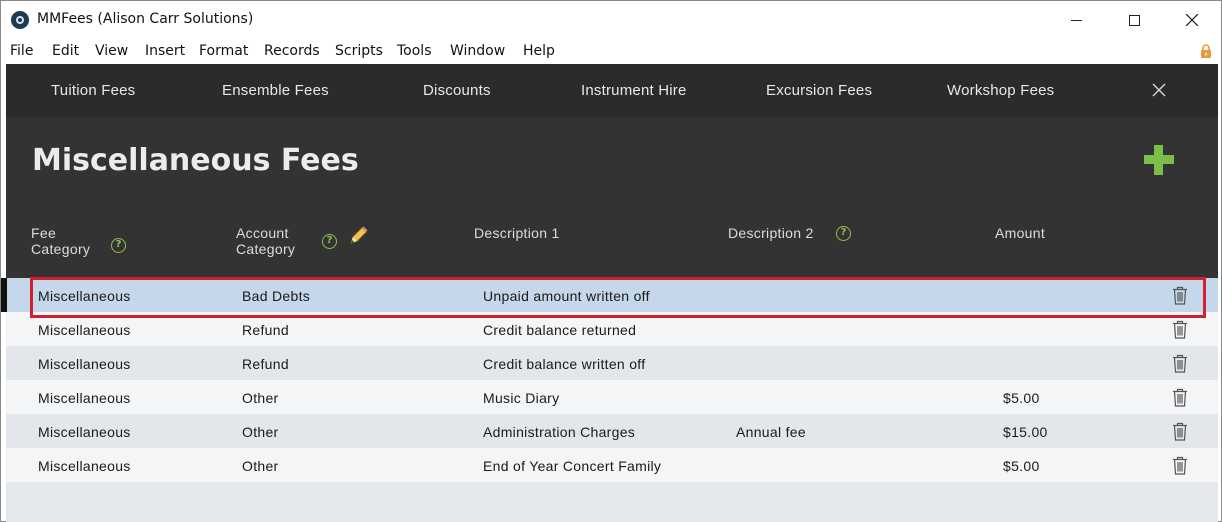 The height and width of the screenshot is (522, 1222). What do you see at coordinates (1206, 51) in the screenshot?
I see `lock-icon` at bounding box center [1206, 51].